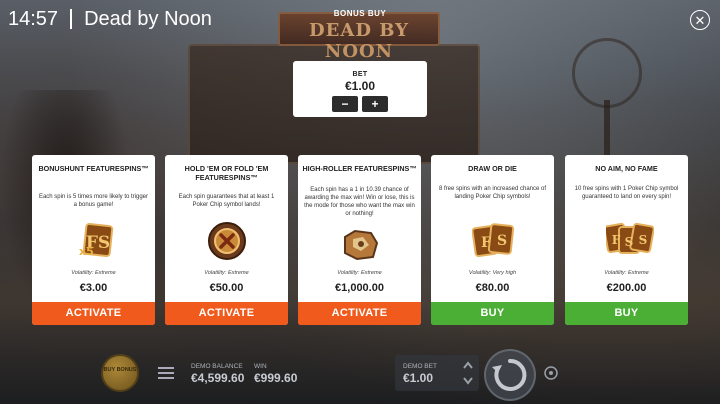  I want to click on card-price: €80.00, so click(492, 288).